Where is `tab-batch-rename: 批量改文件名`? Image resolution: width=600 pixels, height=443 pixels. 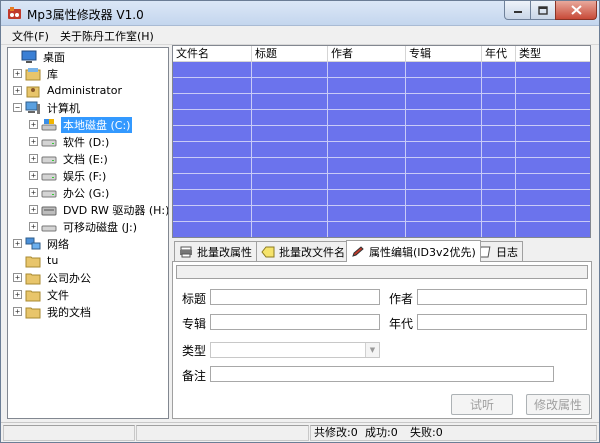 tab-batch-rename: 批量改文件名 is located at coordinates (303, 251).